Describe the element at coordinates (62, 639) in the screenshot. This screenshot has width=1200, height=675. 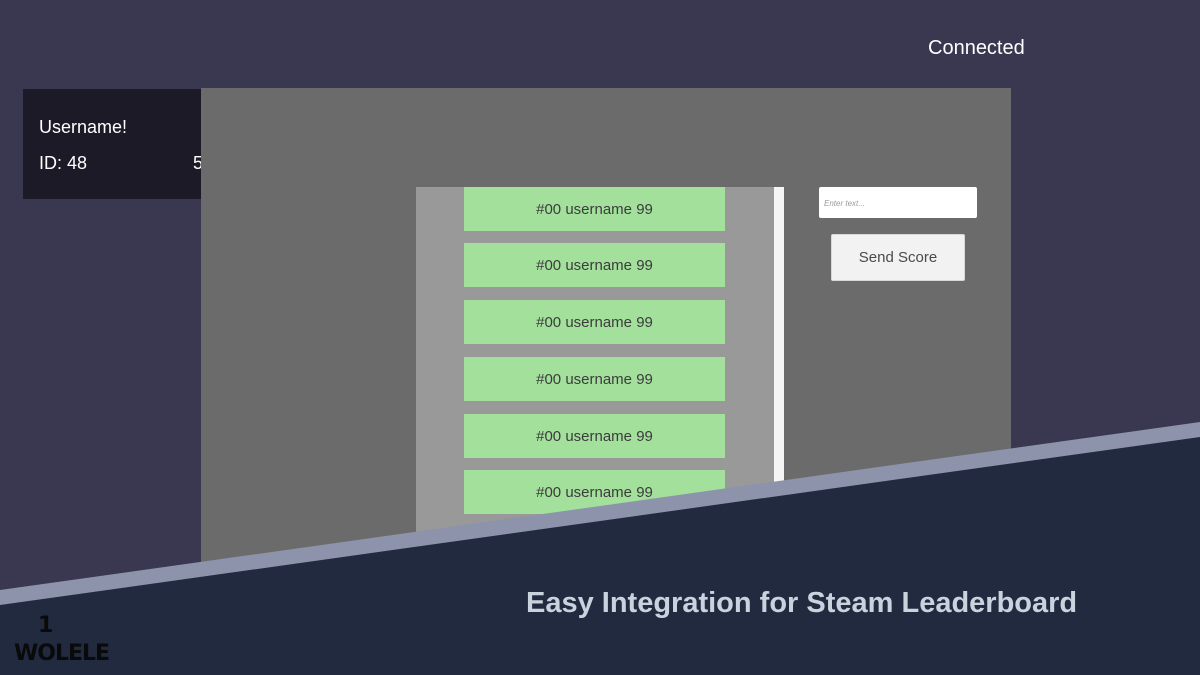
I see `wolele-logo: 1 WOLELE` at that location.